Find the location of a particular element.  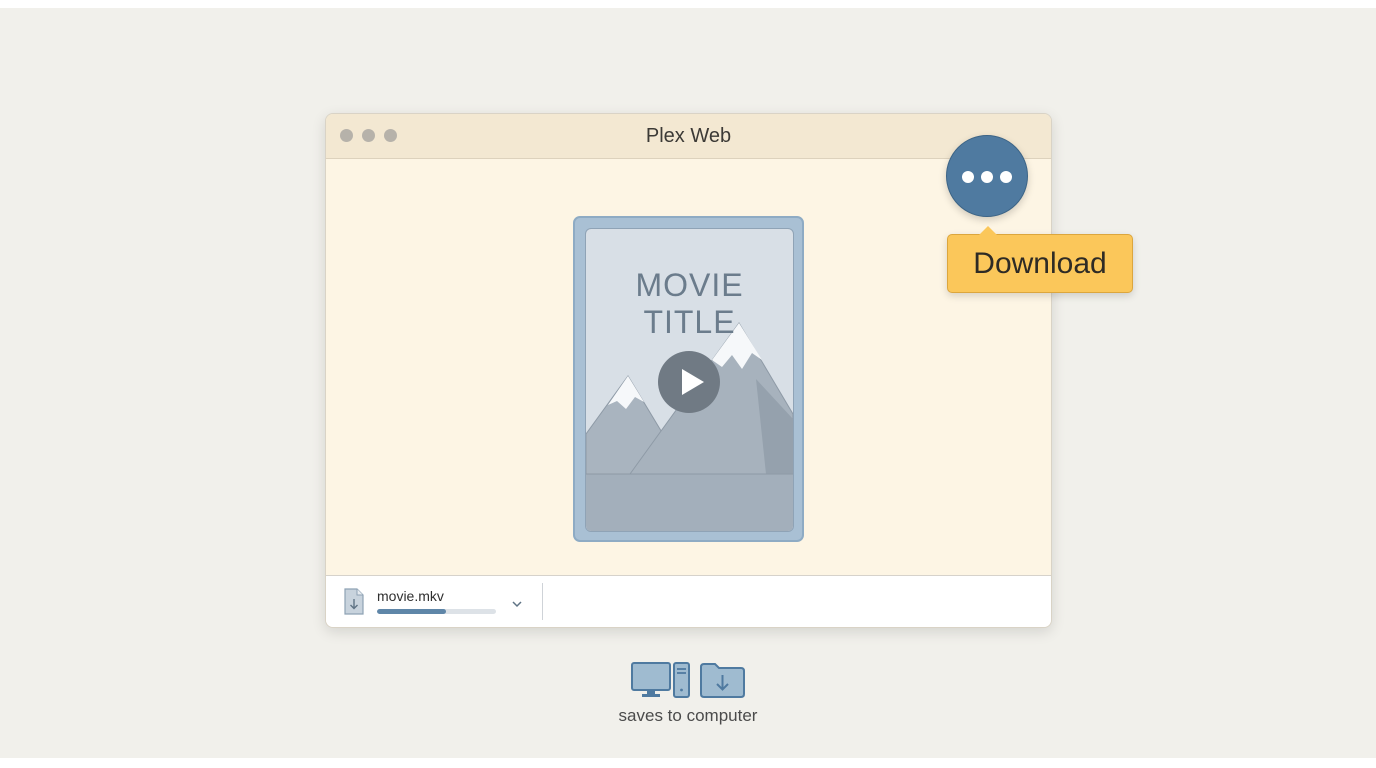

download-shelf: movie.mkv is located at coordinates (688, 601).